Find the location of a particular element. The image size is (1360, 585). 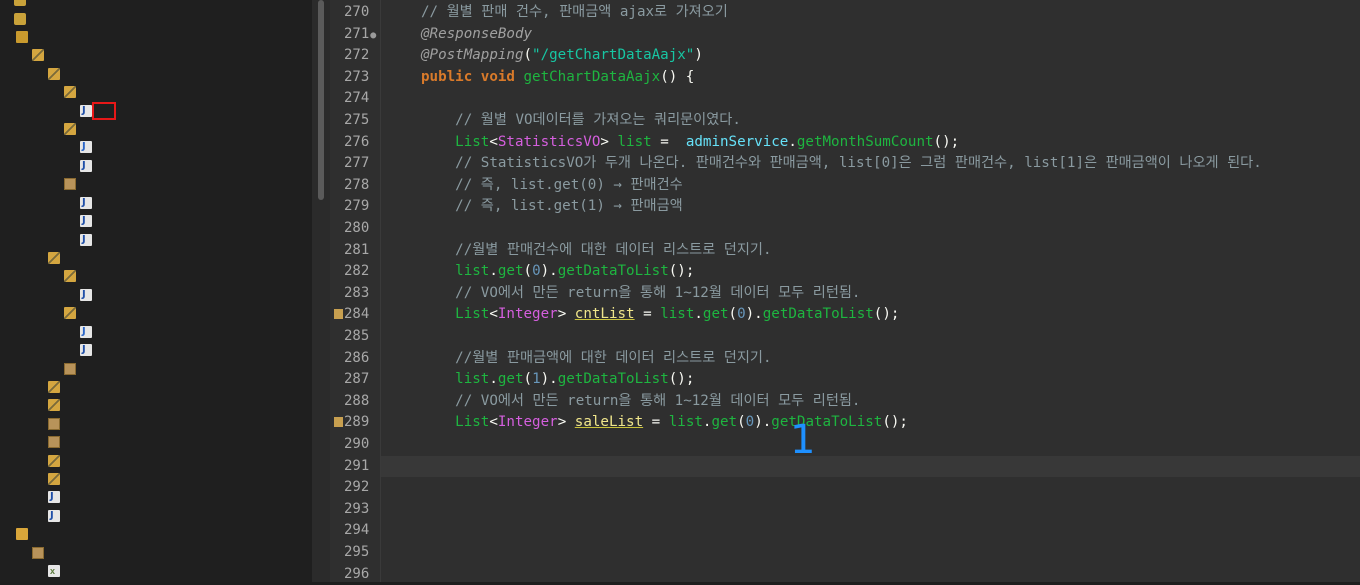

empty-package-icon is located at coordinates (54, 423).